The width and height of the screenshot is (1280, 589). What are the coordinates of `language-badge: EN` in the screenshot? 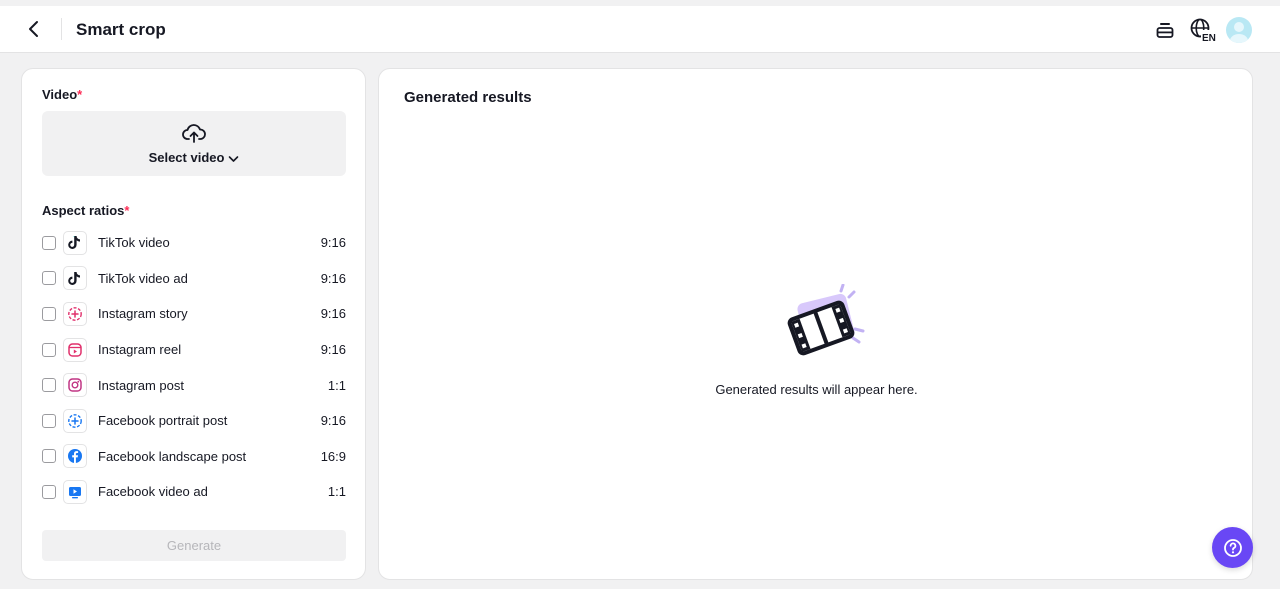 It's located at (1209, 38).